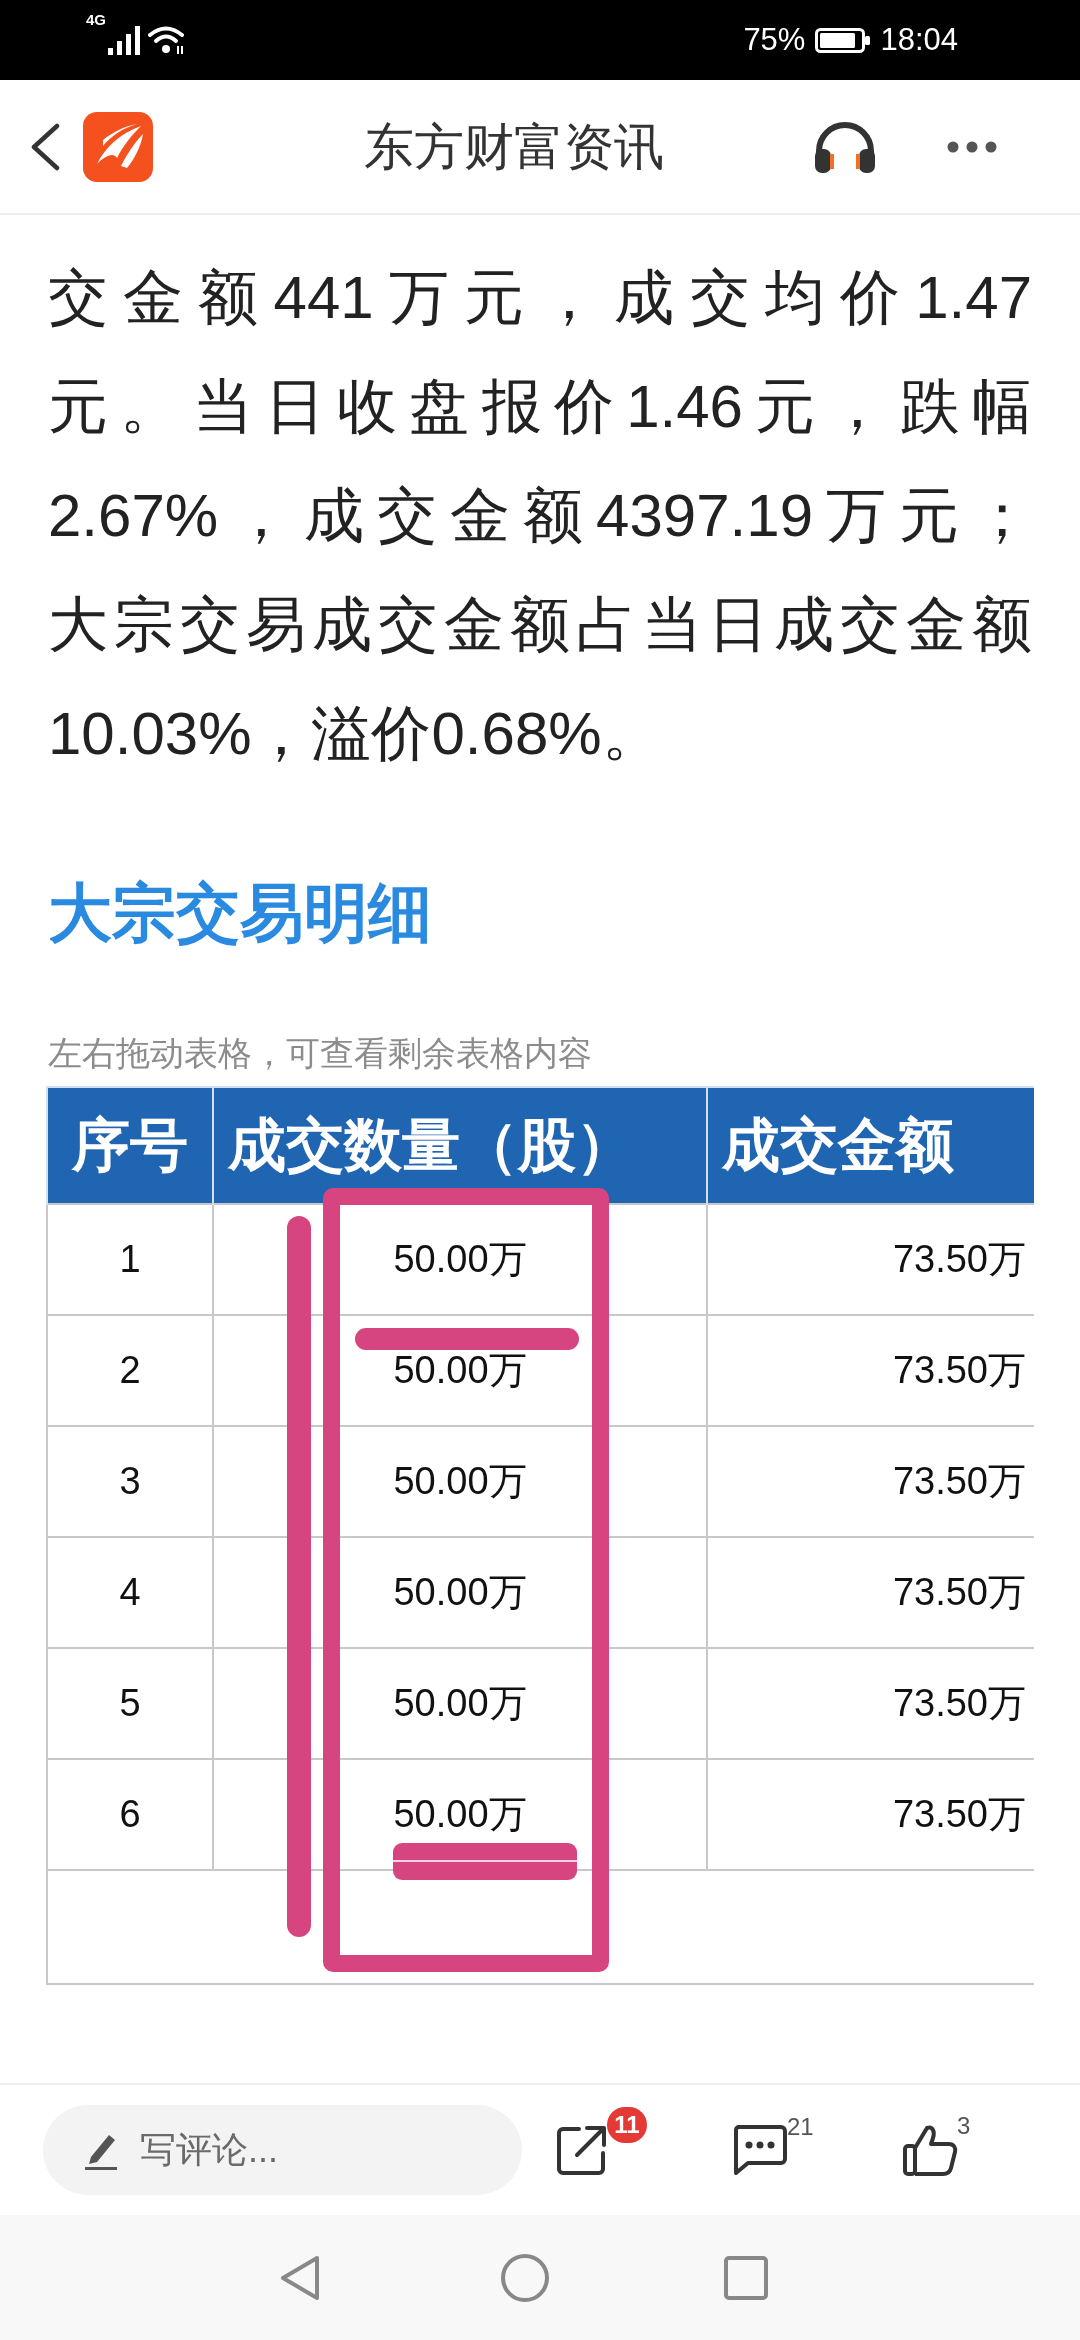 The width and height of the screenshot is (1080, 2340). What do you see at coordinates (240, 913) in the screenshot?
I see `section-title: 大宗交易明细` at bounding box center [240, 913].